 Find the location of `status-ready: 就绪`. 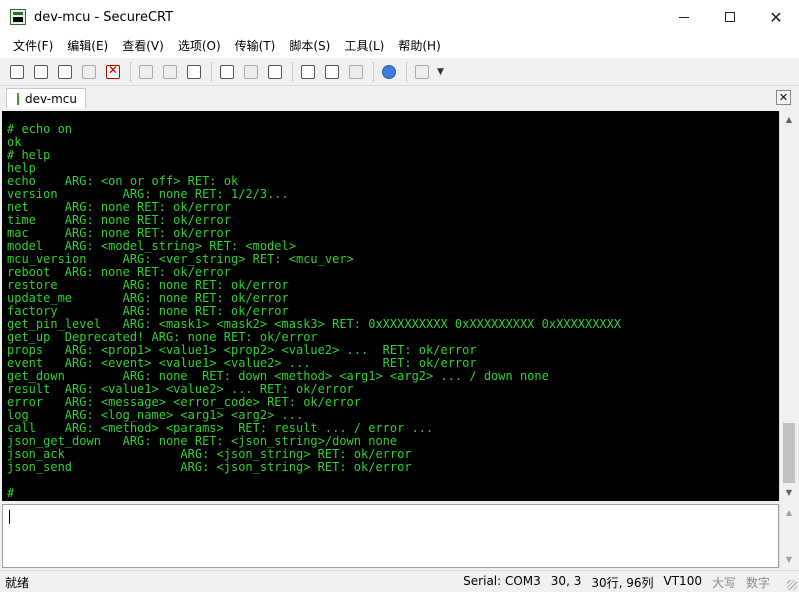

status-ready: 就绪 is located at coordinates (17, 583).